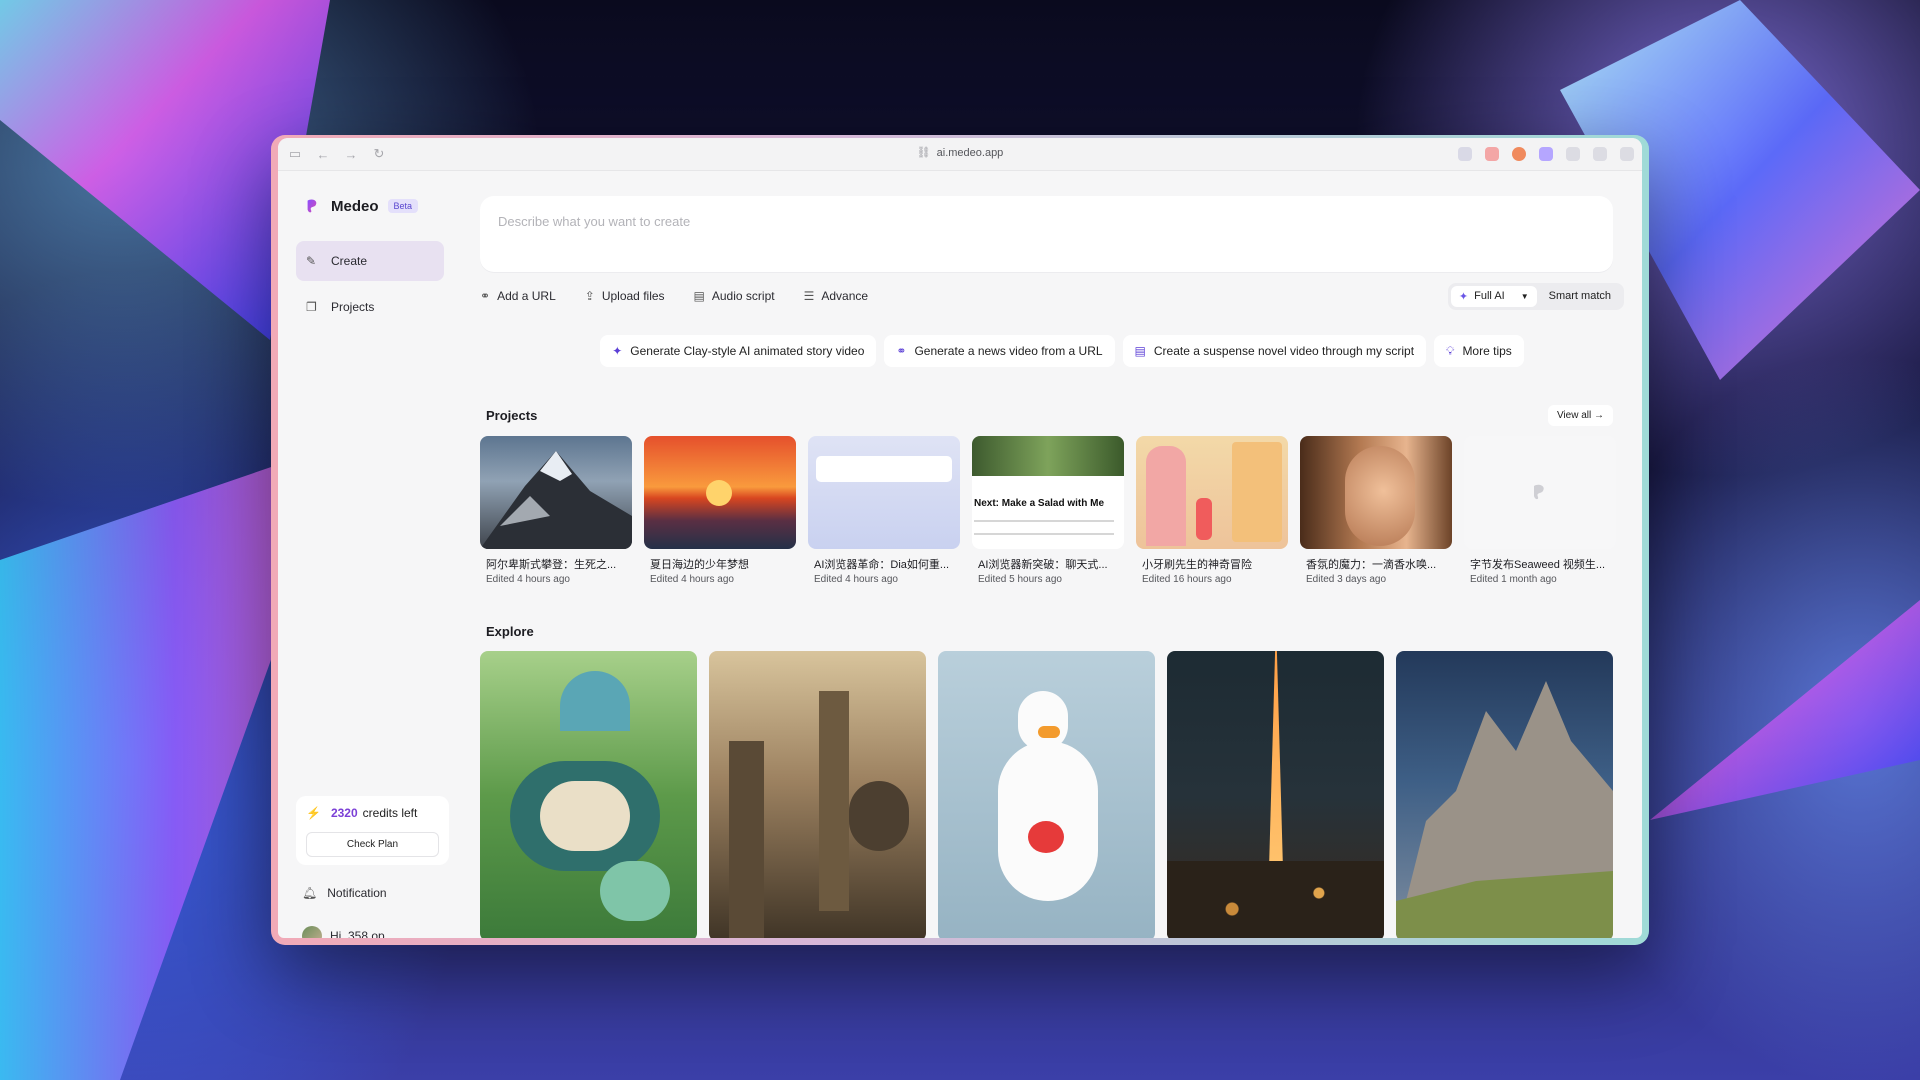  What do you see at coordinates (1008, 351) in the screenshot?
I see `tip-label: Generate a news video from a URL` at bounding box center [1008, 351].